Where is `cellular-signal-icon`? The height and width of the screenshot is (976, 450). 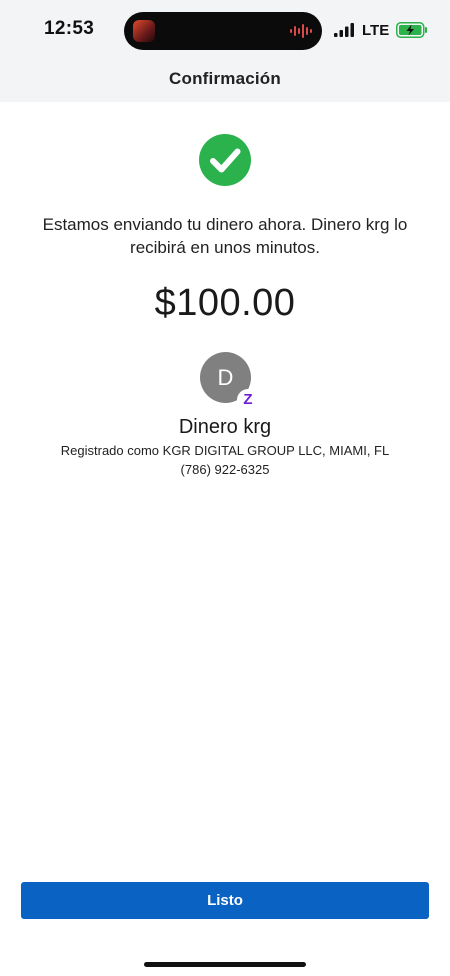 cellular-signal-icon is located at coordinates (344, 30).